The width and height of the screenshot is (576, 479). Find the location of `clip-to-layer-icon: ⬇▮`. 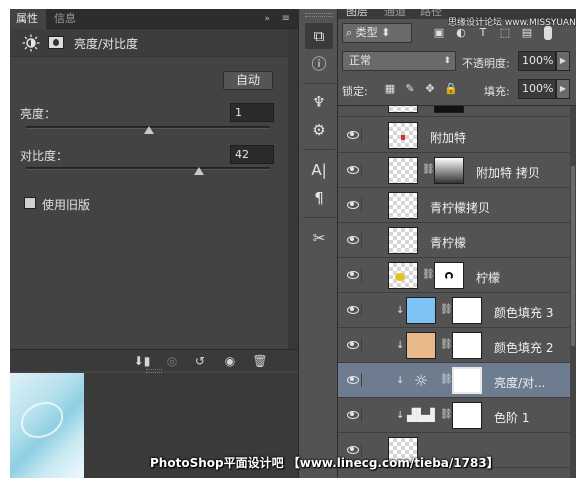

clip-to-layer-icon: ⬇▮ is located at coordinates (142, 361).